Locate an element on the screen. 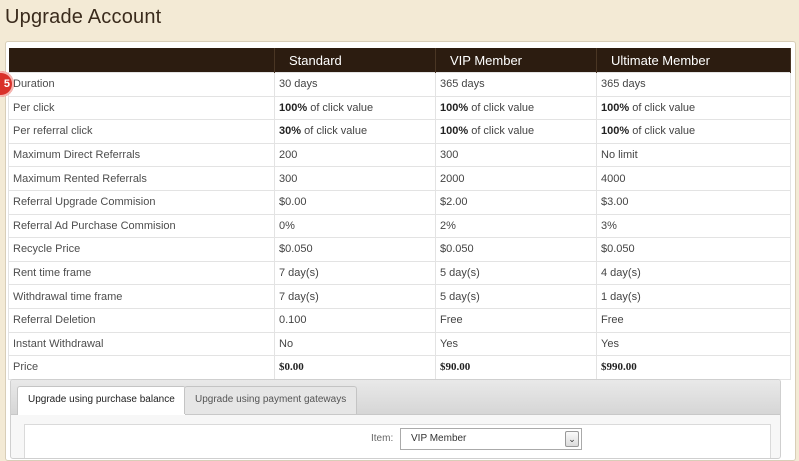 The image size is (799, 461). cell-feature: Duration is located at coordinates (141, 84).